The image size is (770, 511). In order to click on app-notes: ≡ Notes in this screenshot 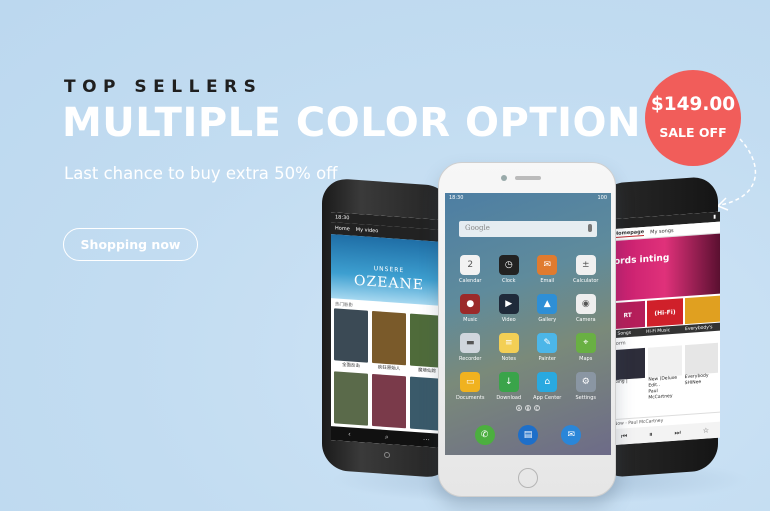, I will do `click(509, 347)`.